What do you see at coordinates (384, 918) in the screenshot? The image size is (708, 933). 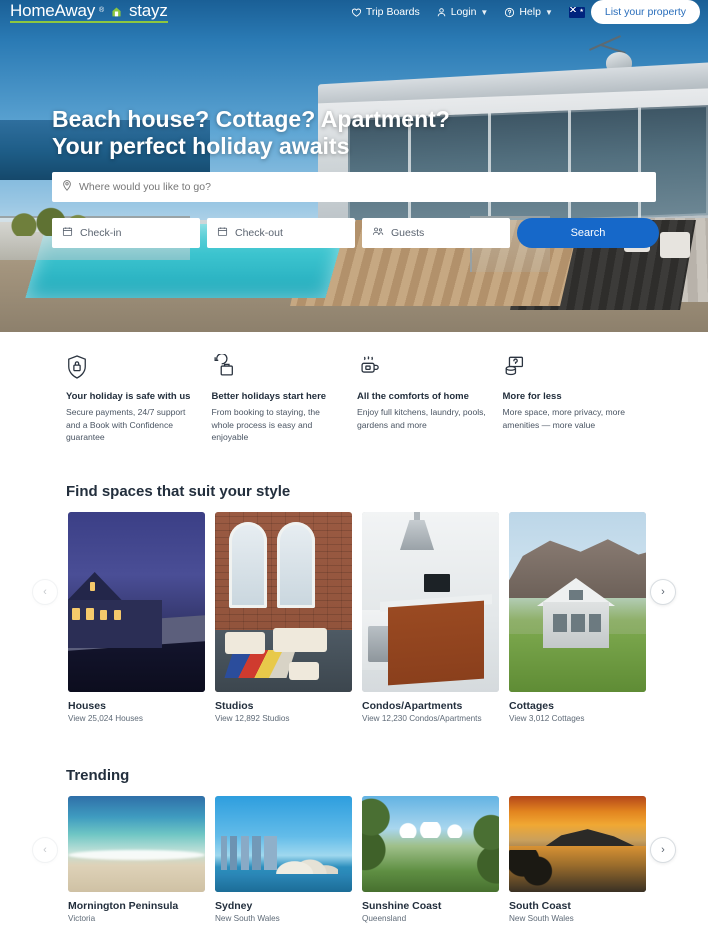 I see `trending-card-subtitle: Queensland` at bounding box center [384, 918].